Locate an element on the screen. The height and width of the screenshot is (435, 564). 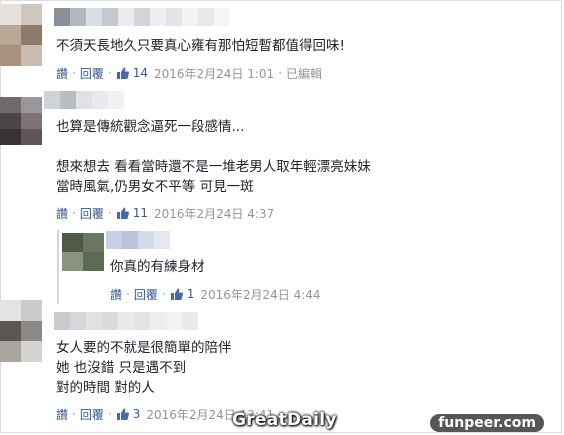
timestamp: 2016年2月24日 4:37 is located at coordinates (214, 213).